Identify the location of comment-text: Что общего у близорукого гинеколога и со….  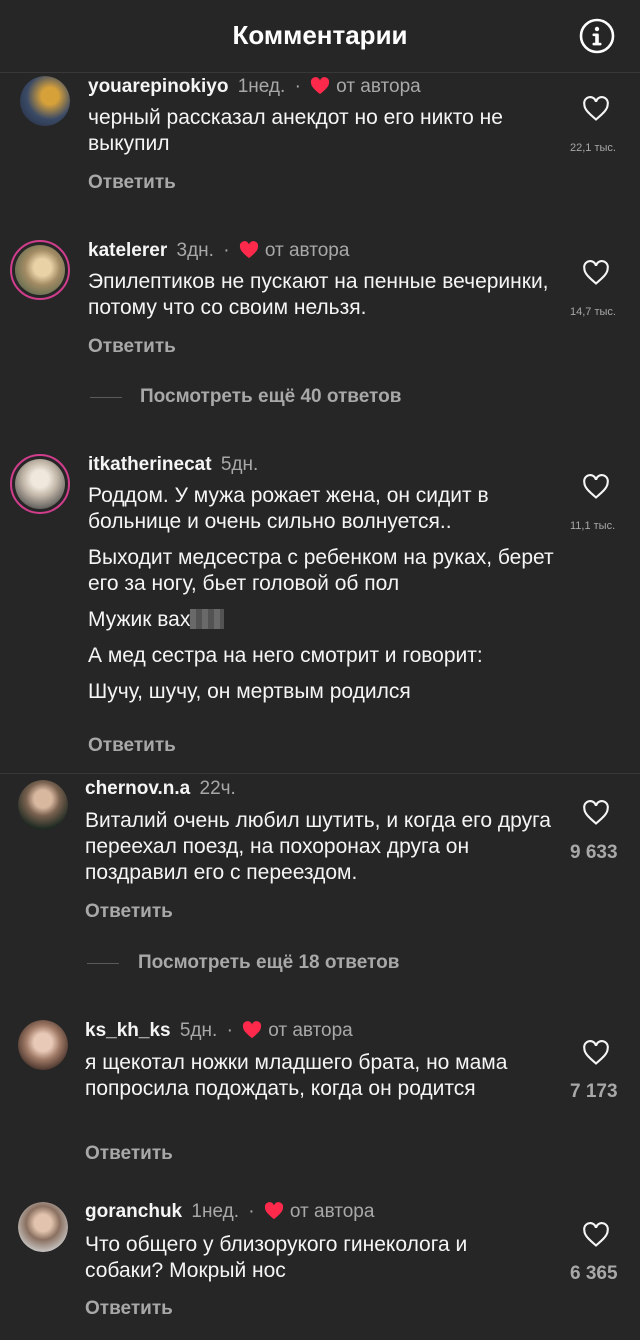
(315, 1263).